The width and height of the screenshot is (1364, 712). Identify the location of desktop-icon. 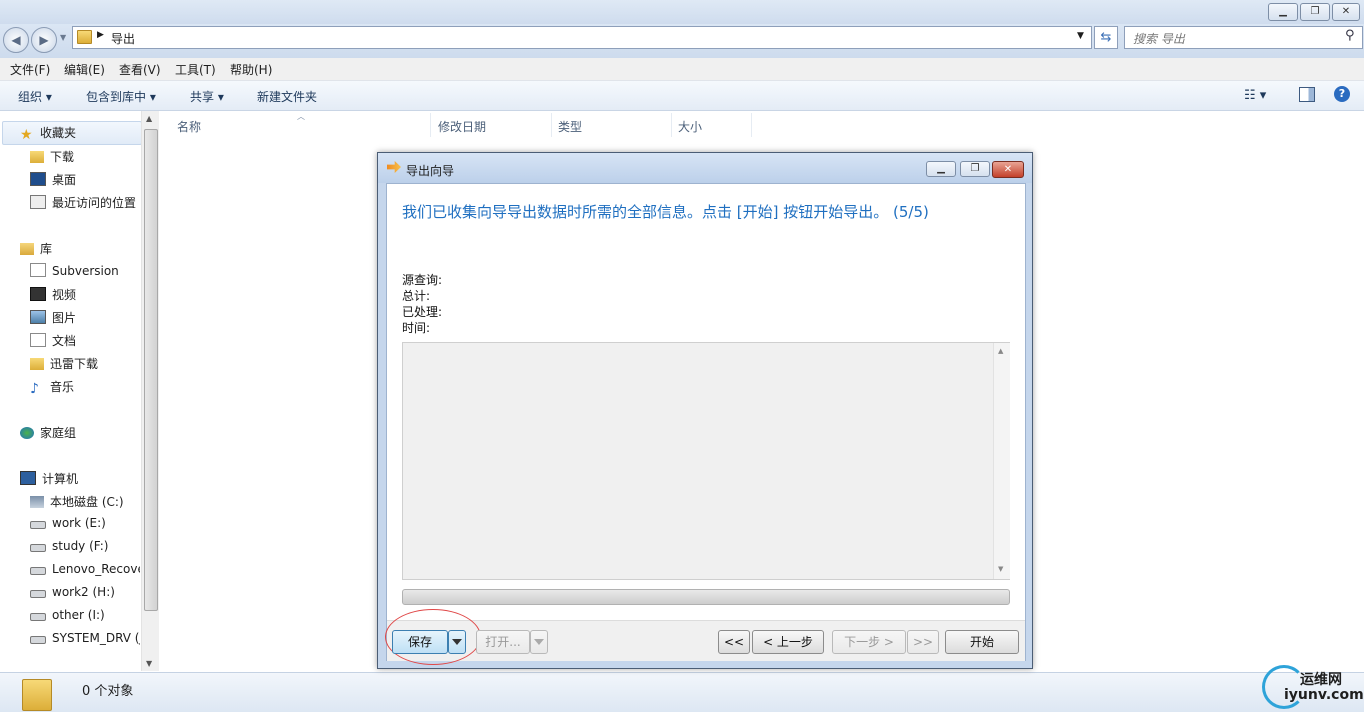
(38, 179).